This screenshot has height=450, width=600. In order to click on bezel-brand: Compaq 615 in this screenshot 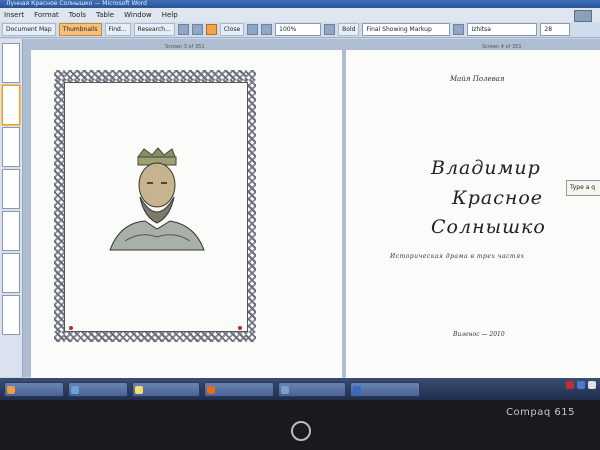, I will do `click(540, 412)`.